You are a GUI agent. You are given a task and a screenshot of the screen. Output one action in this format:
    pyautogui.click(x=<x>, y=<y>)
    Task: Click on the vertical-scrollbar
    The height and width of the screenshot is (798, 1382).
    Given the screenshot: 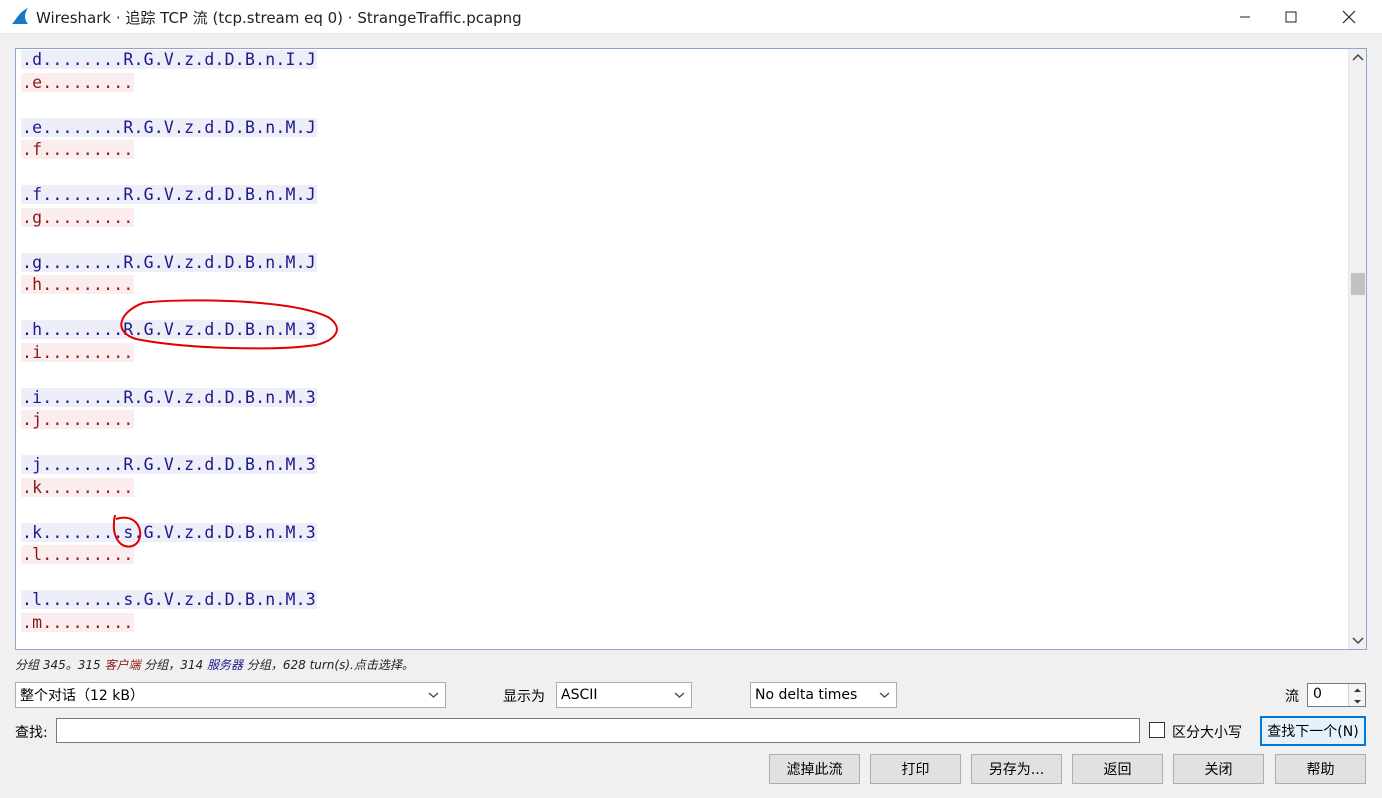 What is the action you would take?
    pyautogui.click(x=1357, y=349)
    